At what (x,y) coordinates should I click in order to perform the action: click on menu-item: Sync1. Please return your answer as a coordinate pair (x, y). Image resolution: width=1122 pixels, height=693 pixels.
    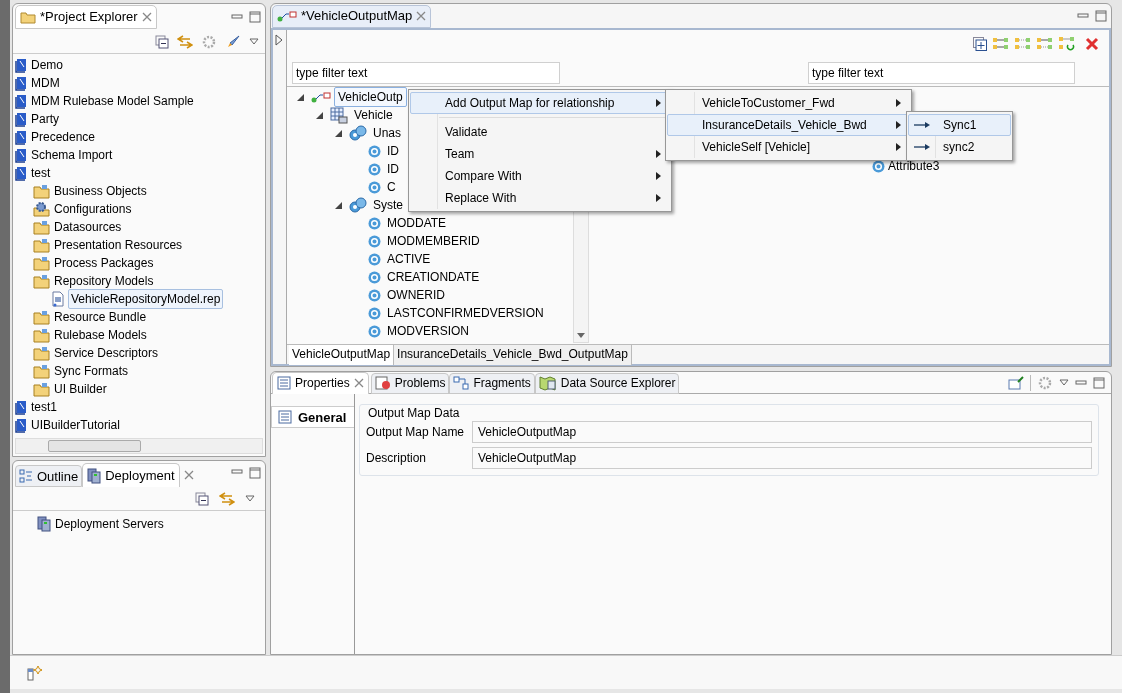
    Looking at the image, I should click on (959, 125).